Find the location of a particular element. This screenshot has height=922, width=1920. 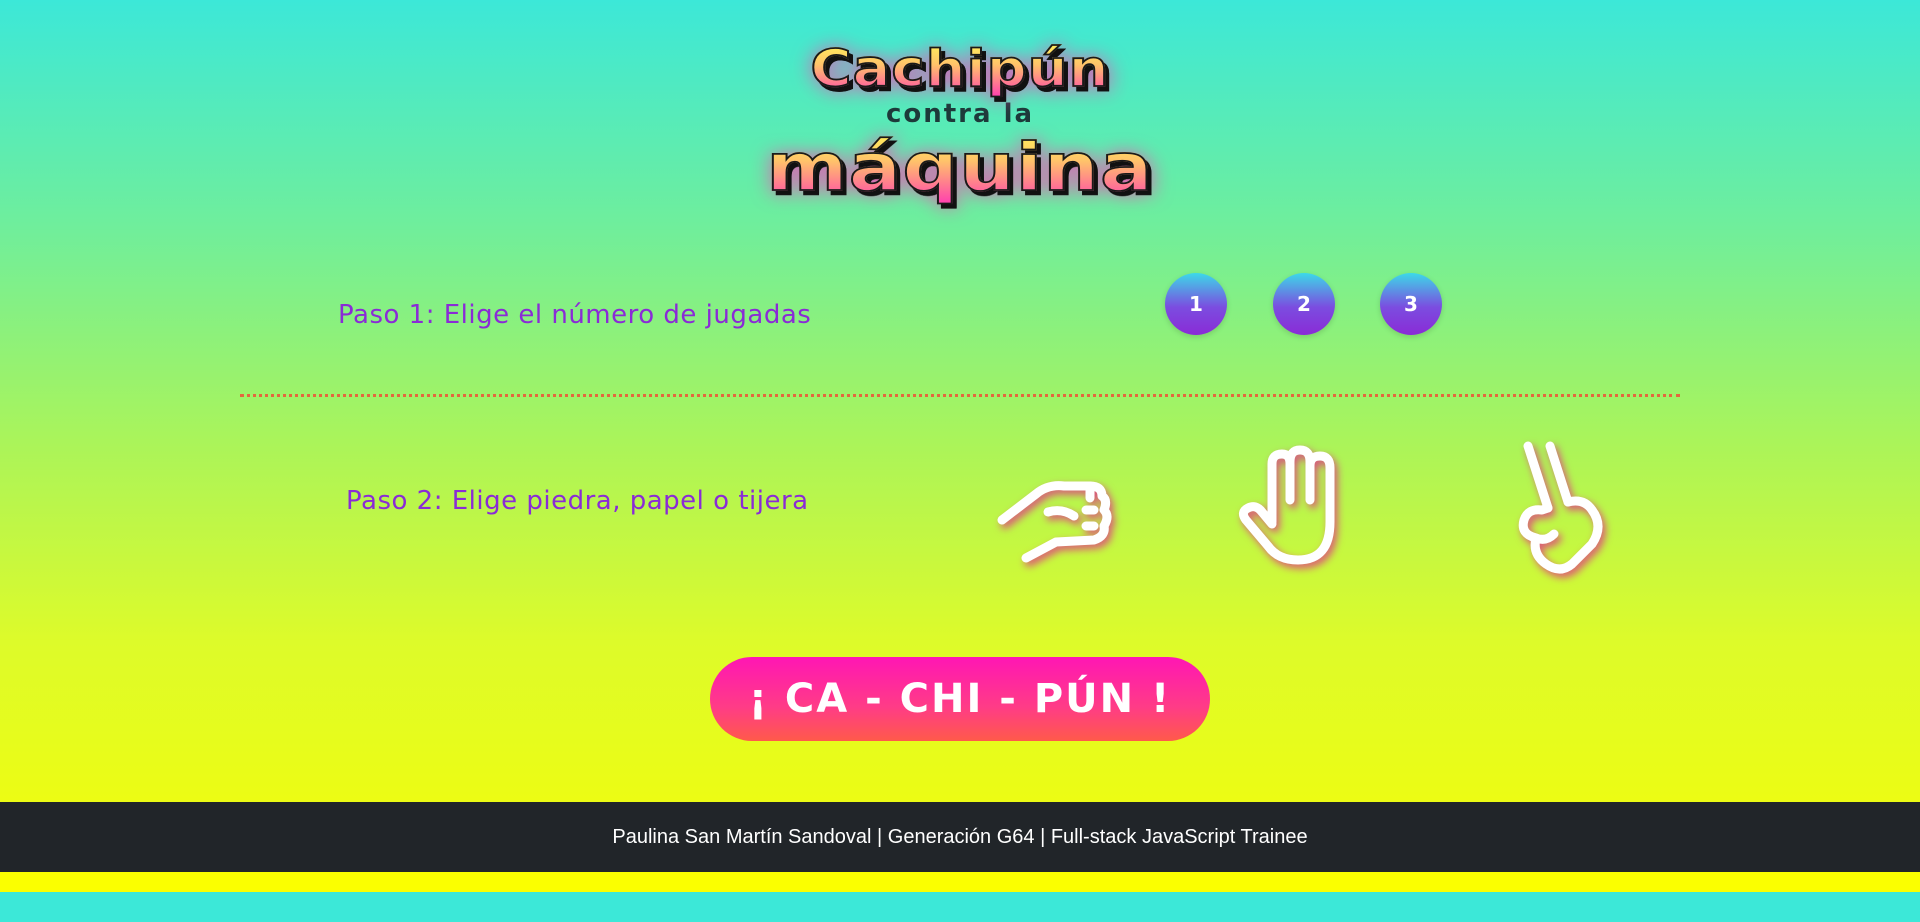

title-line-3: máquina is located at coordinates (959, 168).